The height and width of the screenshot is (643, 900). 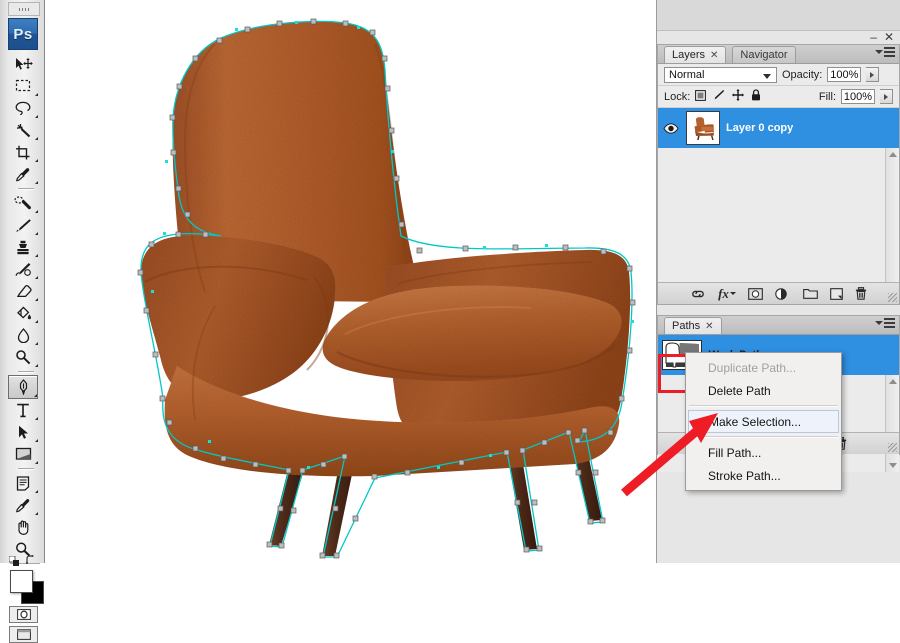 I want to click on foreground-color-swatch, so click(x=21, y=581).